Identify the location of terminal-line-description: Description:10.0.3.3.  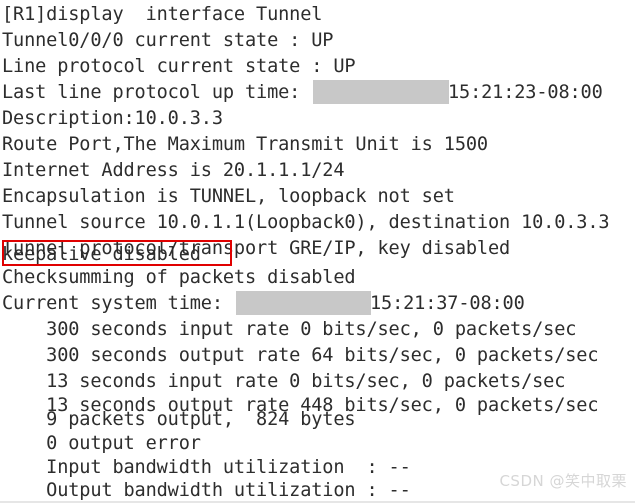
(112, 118).